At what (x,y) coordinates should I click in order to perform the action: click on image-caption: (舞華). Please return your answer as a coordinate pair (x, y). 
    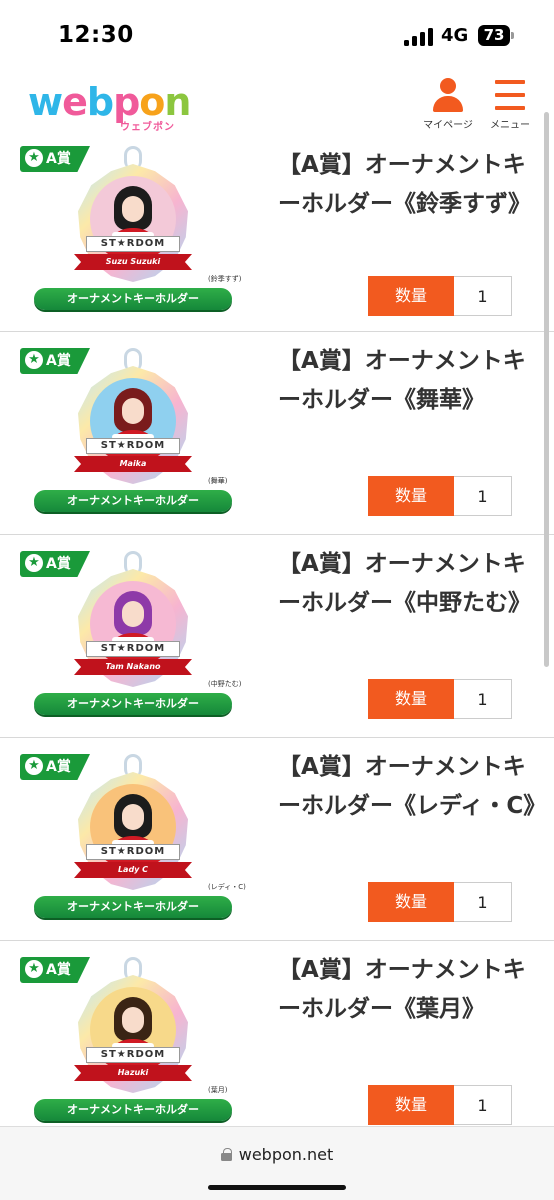
    Looking at the image, I should click on (218, 481).